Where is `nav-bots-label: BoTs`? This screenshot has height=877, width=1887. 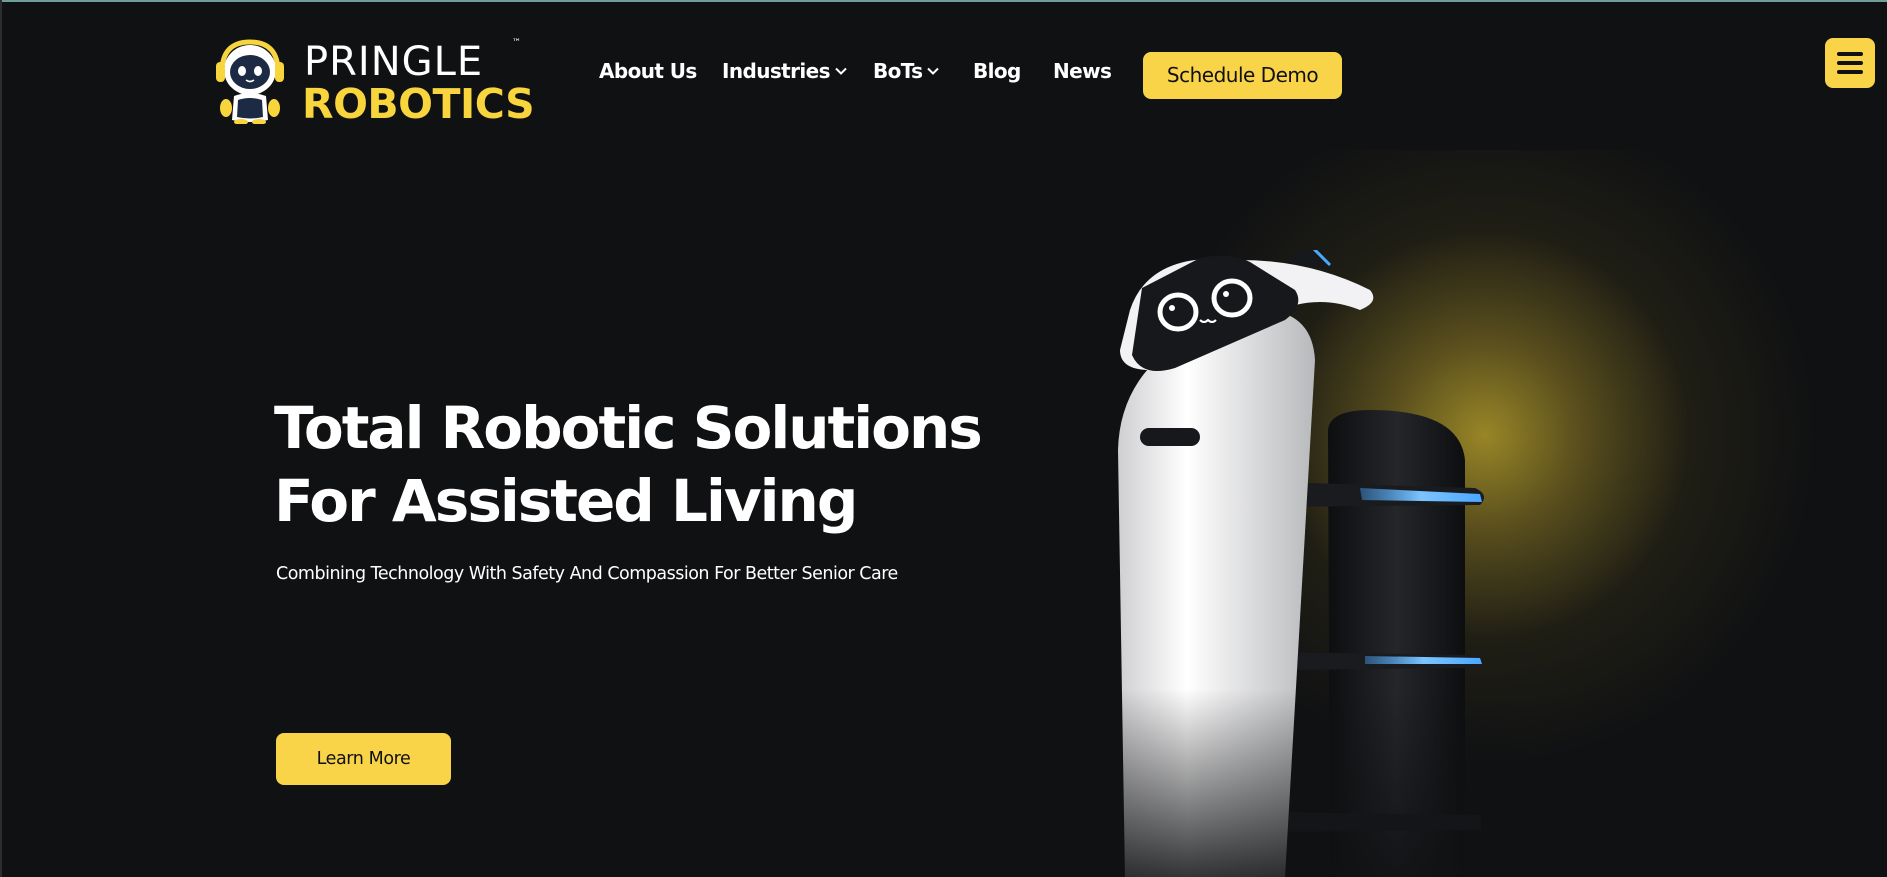
nav-bots-label: BoTs is located at coordinates (898, 71).